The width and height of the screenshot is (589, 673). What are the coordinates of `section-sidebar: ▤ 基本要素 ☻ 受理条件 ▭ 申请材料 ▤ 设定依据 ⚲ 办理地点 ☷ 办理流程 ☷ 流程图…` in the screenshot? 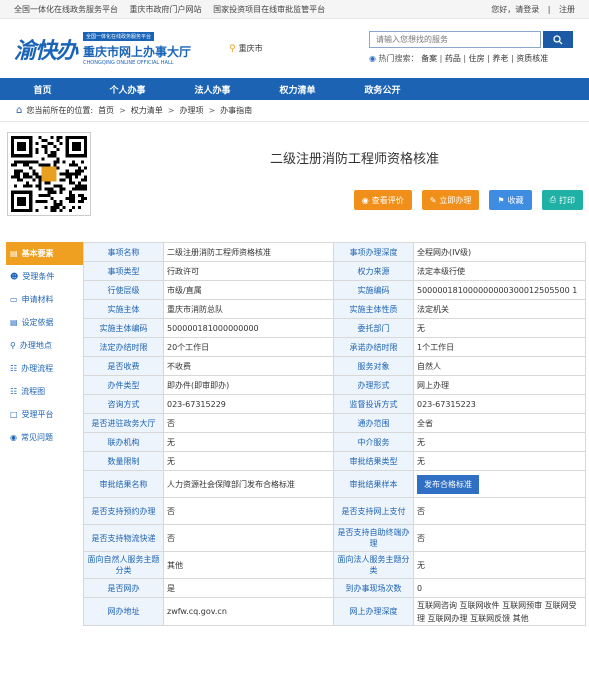 It's located at (44, 434).